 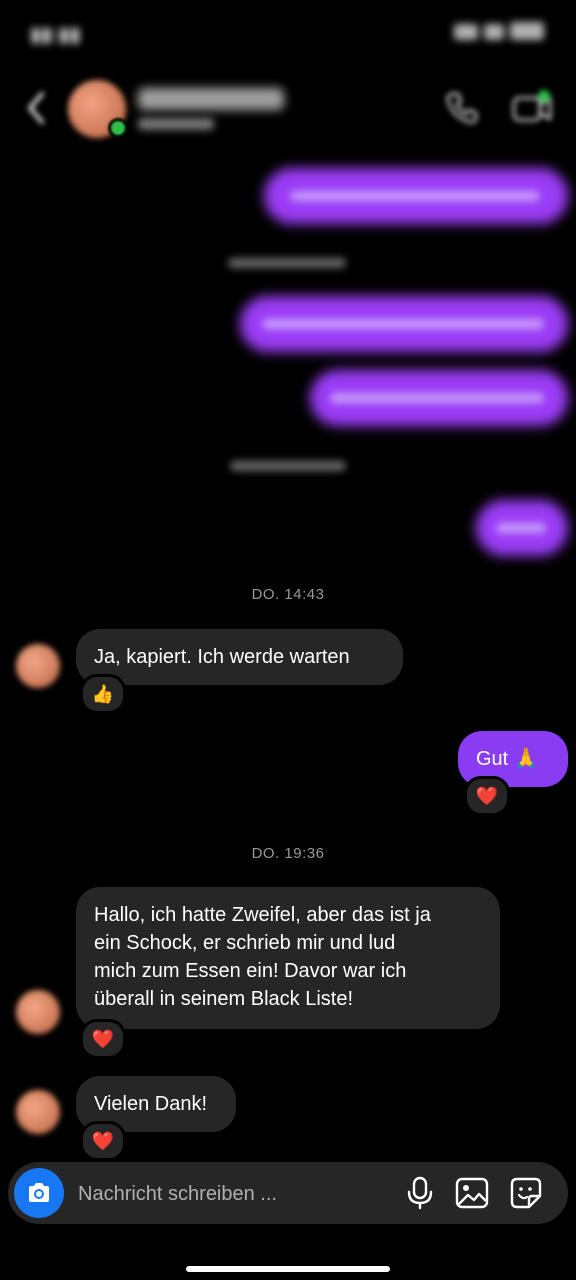 I want to click on camera-icon, so click(x=39, y=1192).